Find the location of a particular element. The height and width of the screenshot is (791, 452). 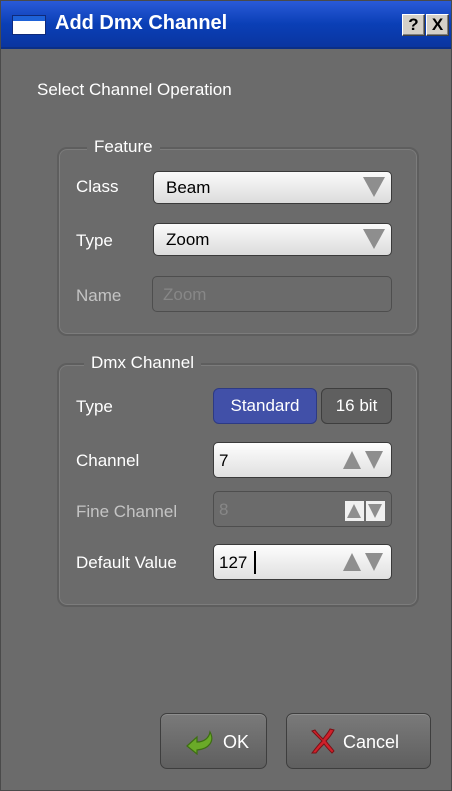

ok-button: OK is located at coordinates (213, 741).